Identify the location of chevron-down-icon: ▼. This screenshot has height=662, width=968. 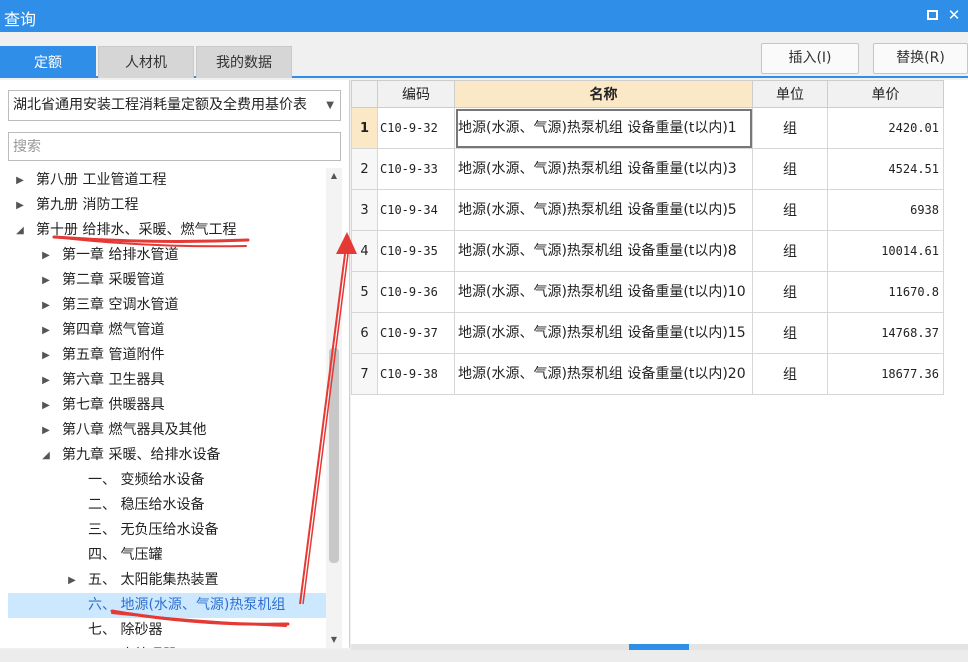
(328, 105).